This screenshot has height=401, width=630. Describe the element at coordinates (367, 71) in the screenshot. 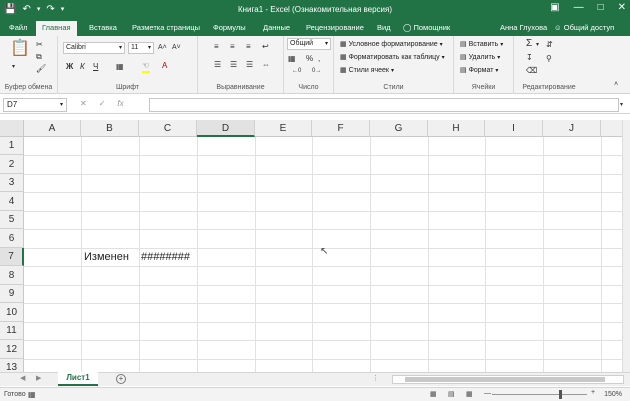

I see `cell-styles-button: ▦ Стили ячеек ▾` at that location.